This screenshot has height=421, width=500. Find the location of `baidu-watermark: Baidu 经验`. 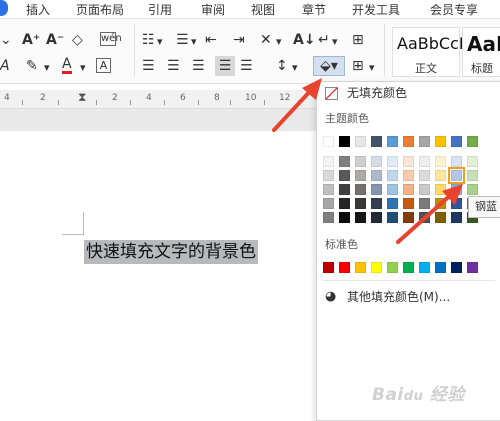

baidu-watermark: Baidu 经验 is located at coordinates (418, 395).